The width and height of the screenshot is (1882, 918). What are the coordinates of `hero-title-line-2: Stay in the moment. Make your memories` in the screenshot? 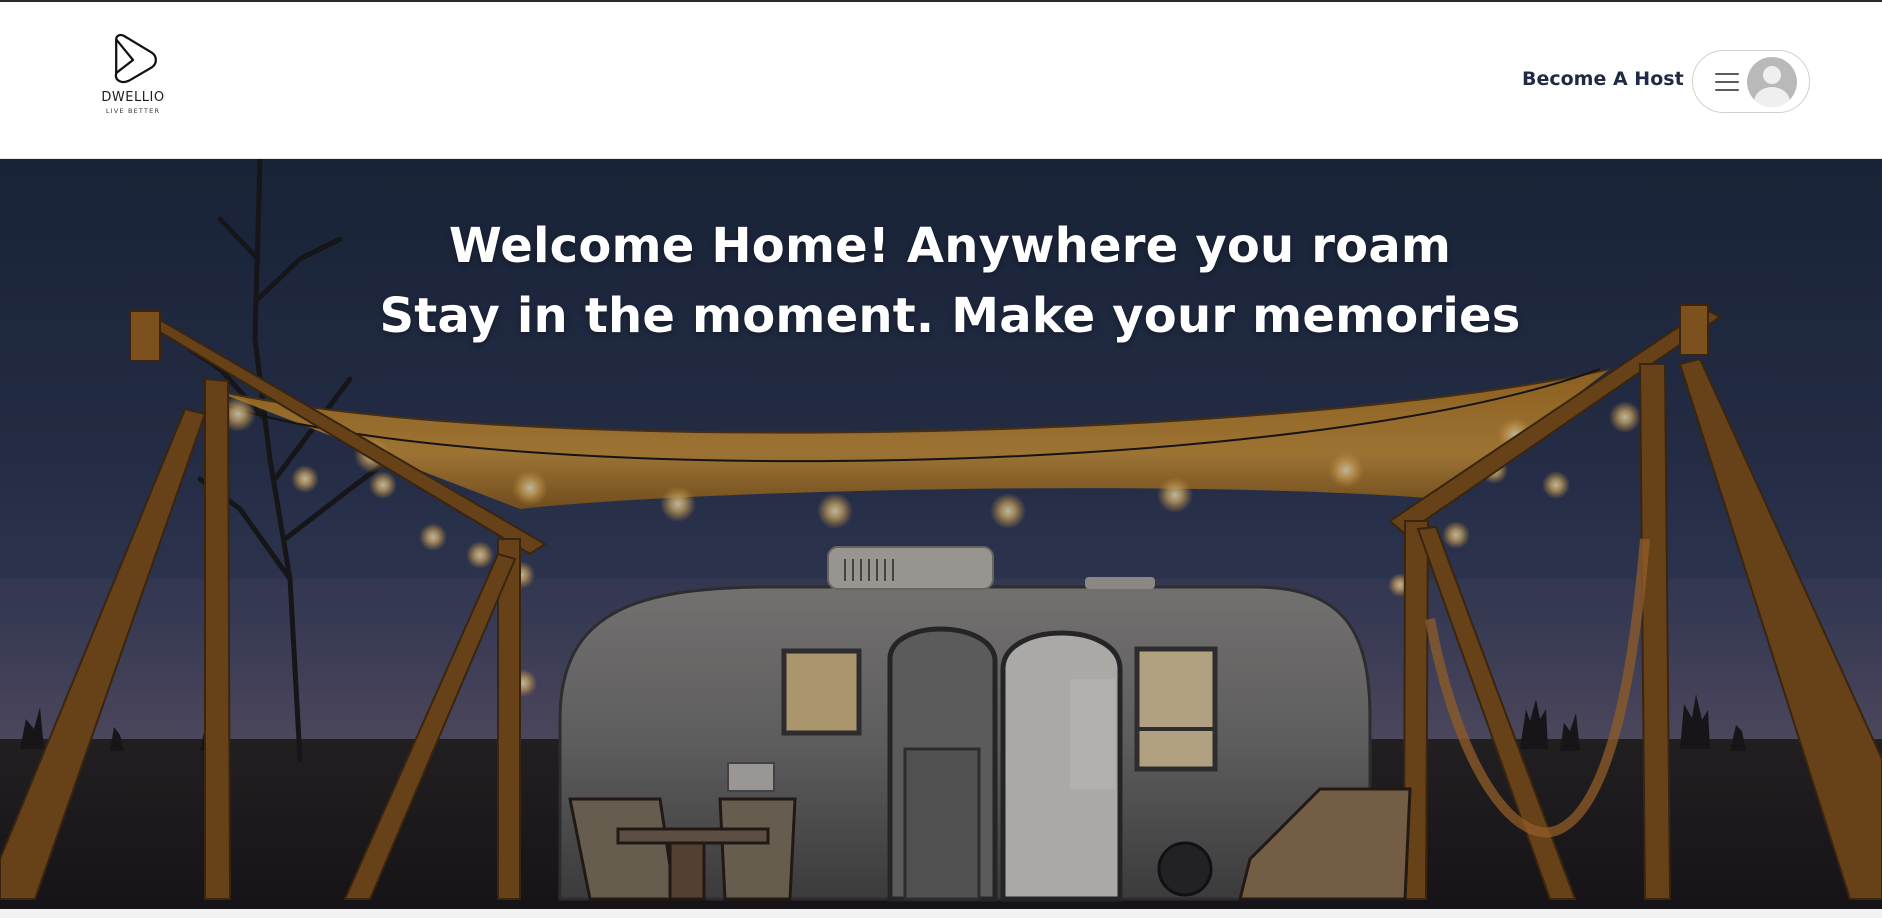 It's located at (950, 316).